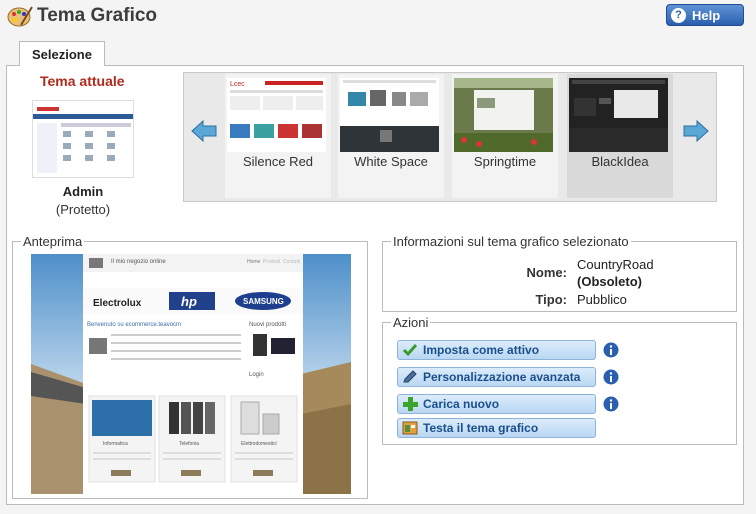 The width and height of the screenshot is (756, 514). I want to click on pencil-icon, so click(410, 376).